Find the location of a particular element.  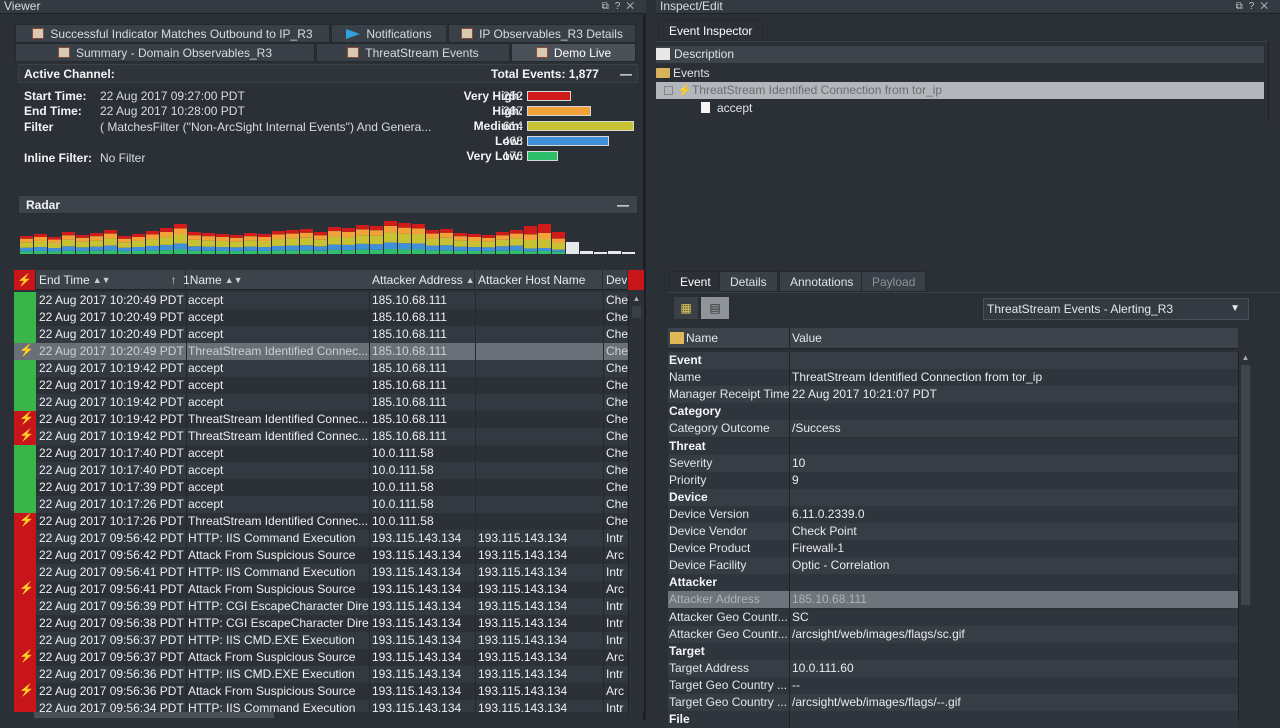

tree-description: Description is located at coordinates (960, 54).